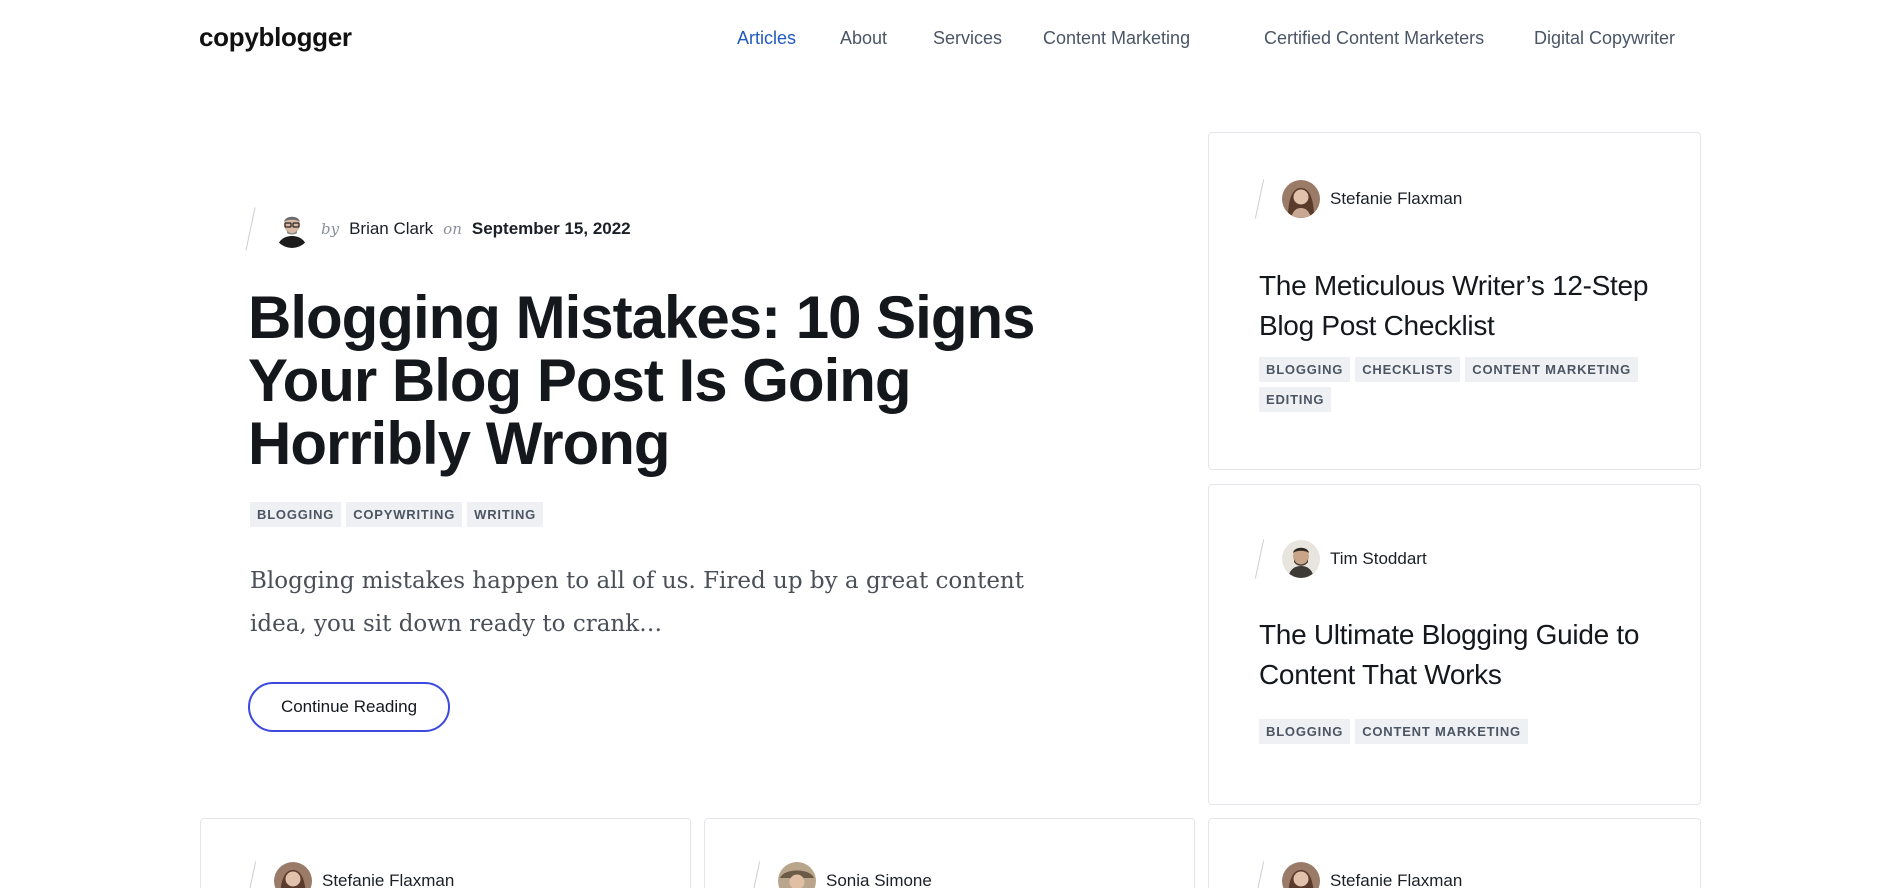 The width and height of the screenshot is (1901, 888). I want to click on card-meta: Sonia Simone, so click(846, 873).